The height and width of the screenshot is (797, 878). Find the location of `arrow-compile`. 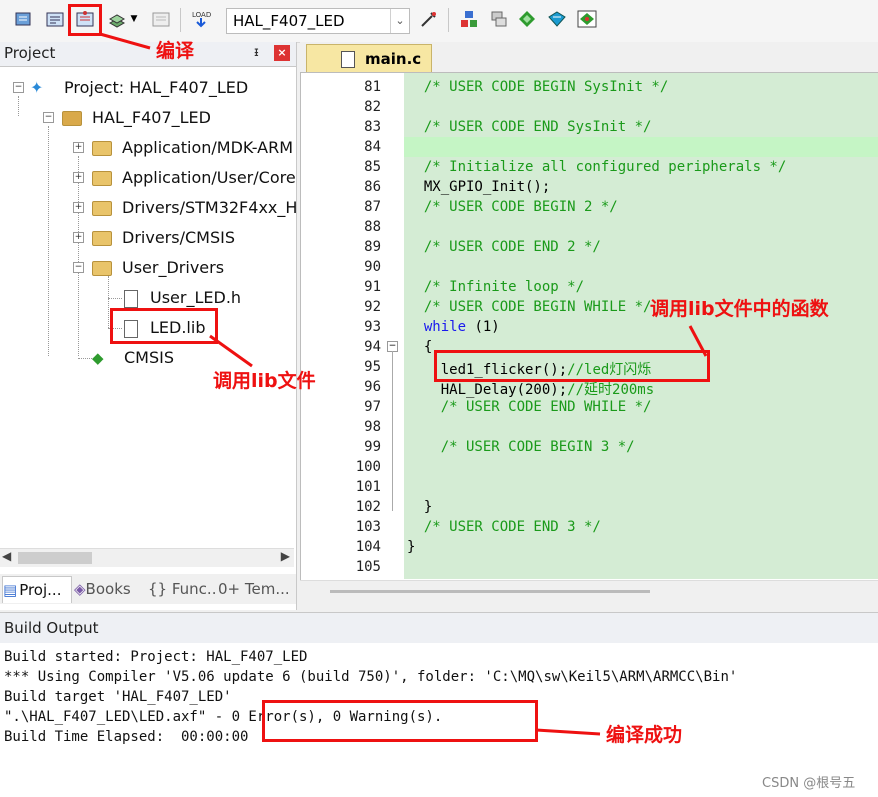

arrow-compile is located at coordinates (125, 41).